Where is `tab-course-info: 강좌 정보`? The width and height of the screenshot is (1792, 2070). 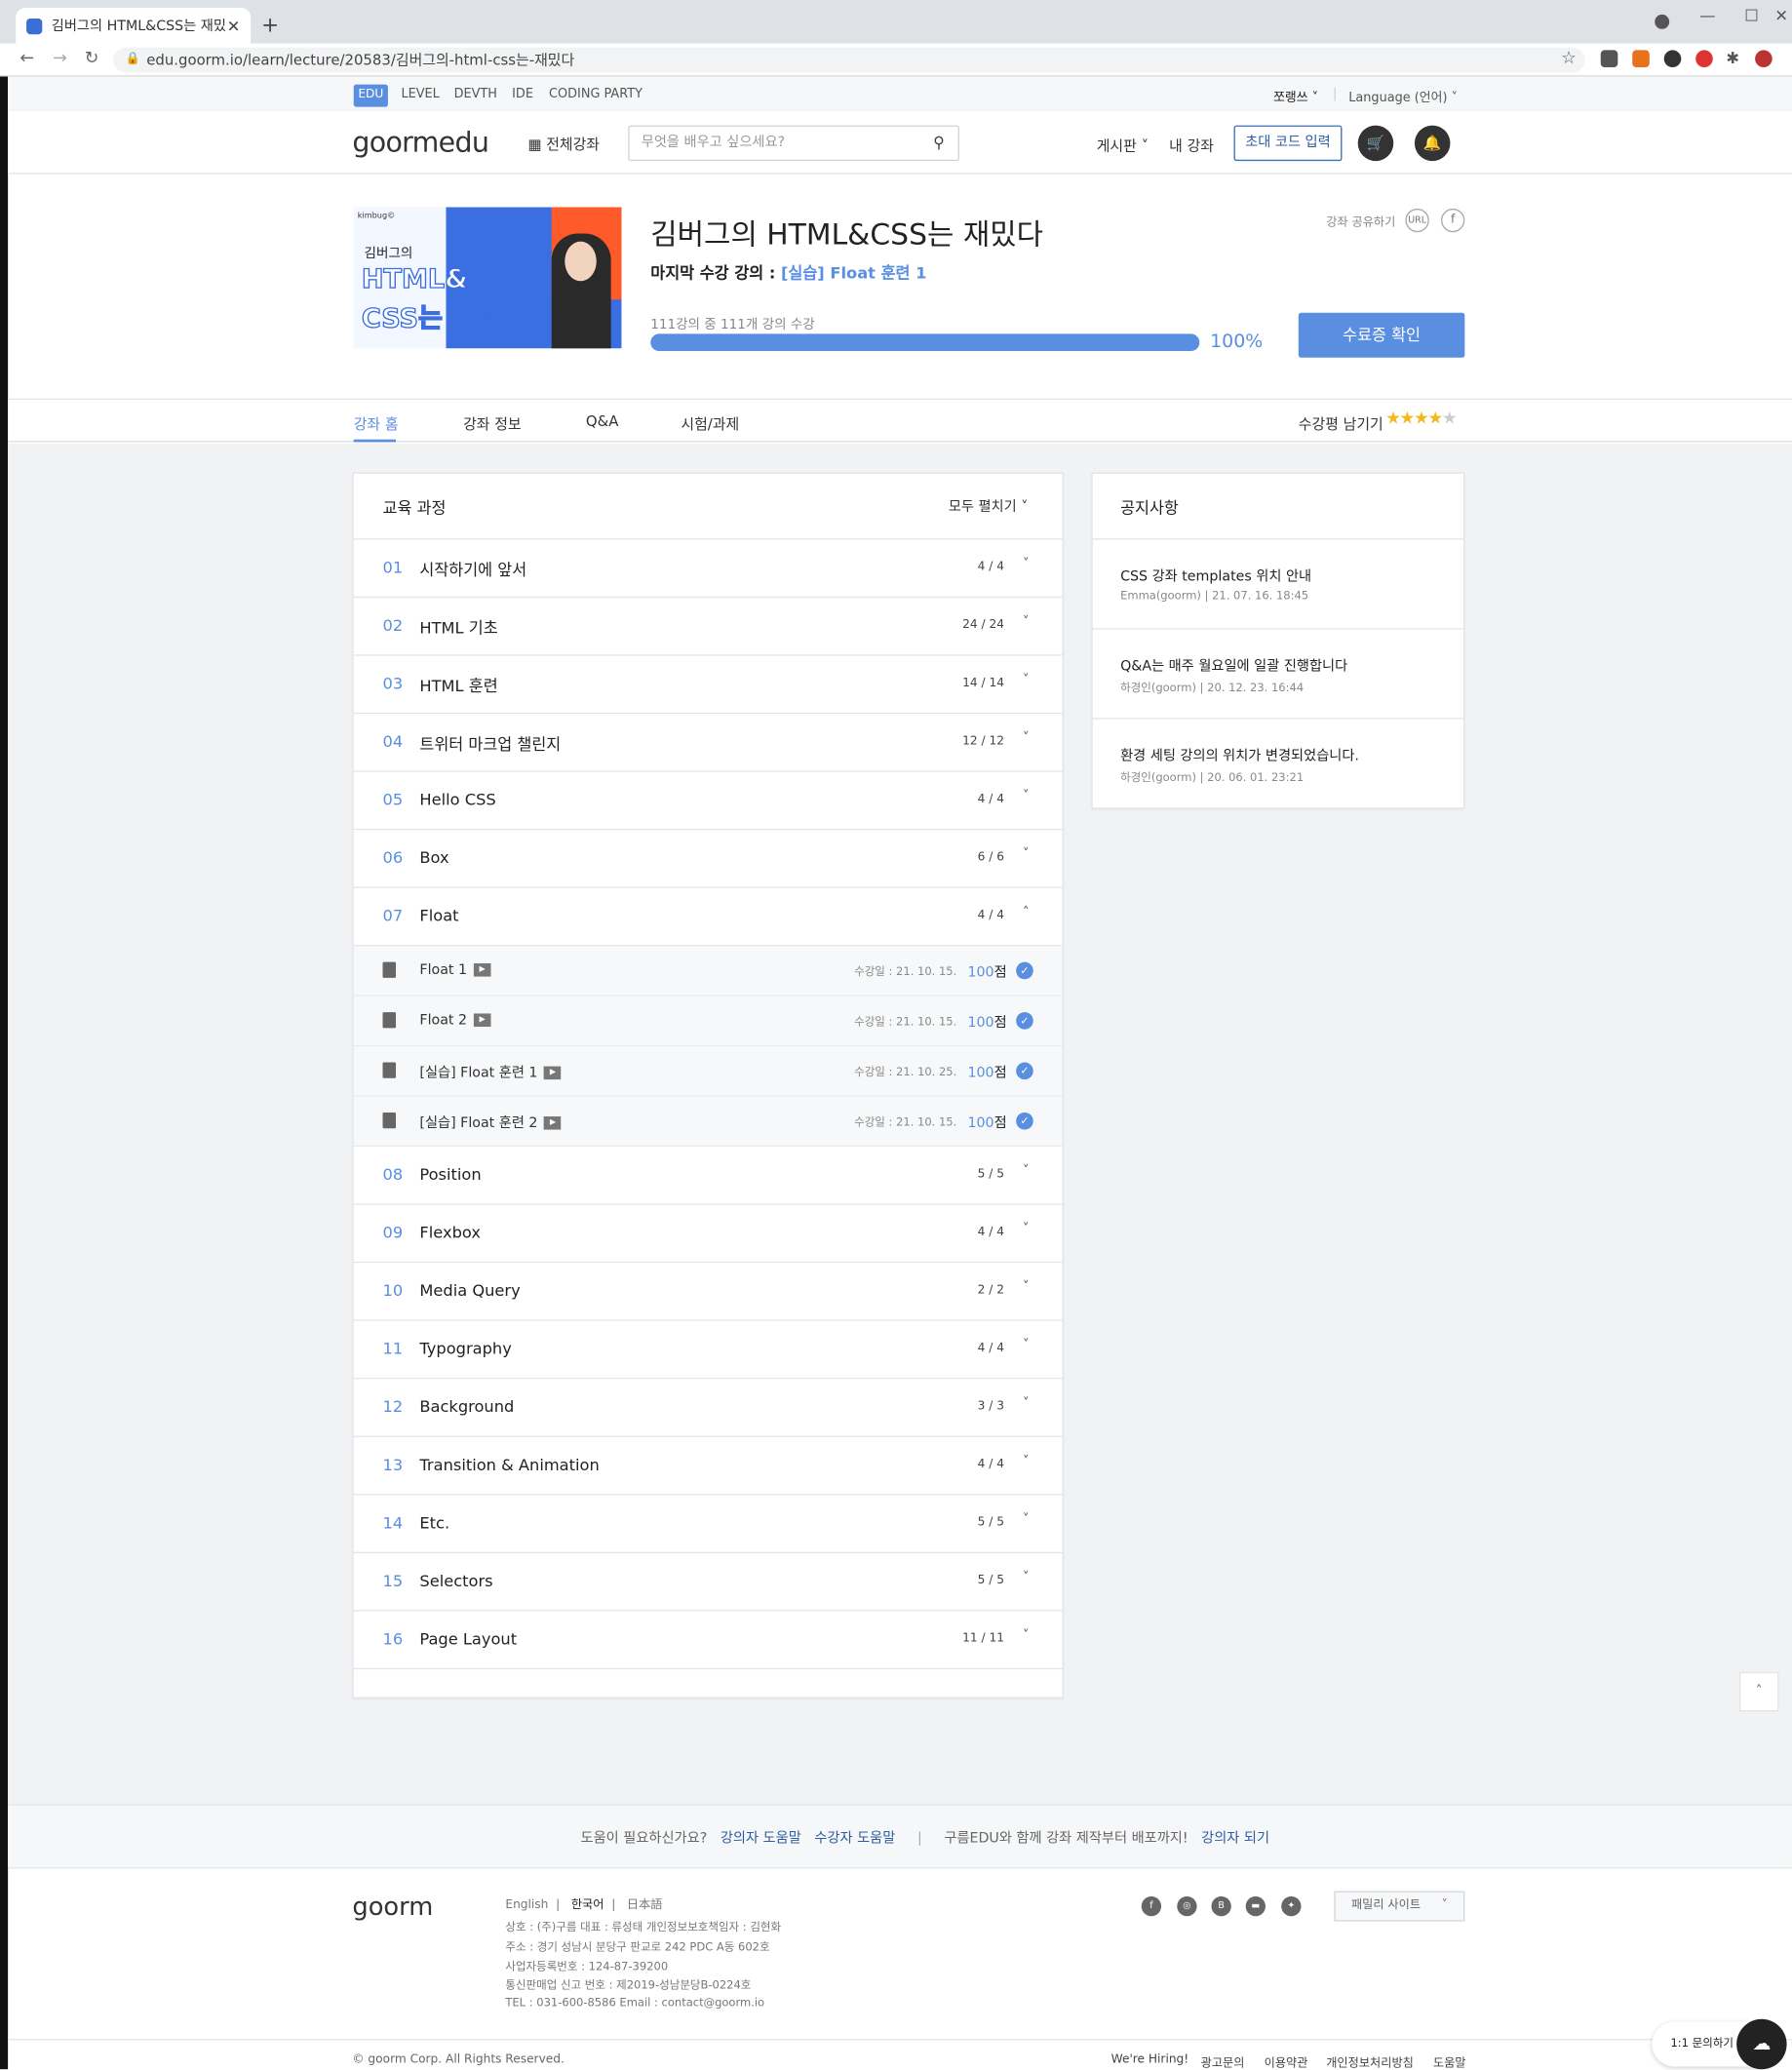
tab-course-info: 강좌 정보 is located at coordinates (492, 424).